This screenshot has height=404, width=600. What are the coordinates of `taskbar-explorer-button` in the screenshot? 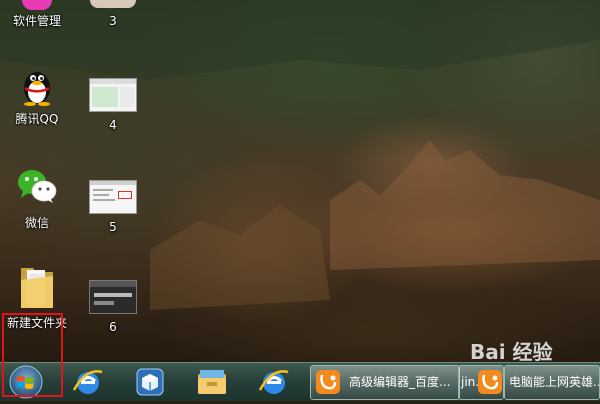 It's located at (212, 382).